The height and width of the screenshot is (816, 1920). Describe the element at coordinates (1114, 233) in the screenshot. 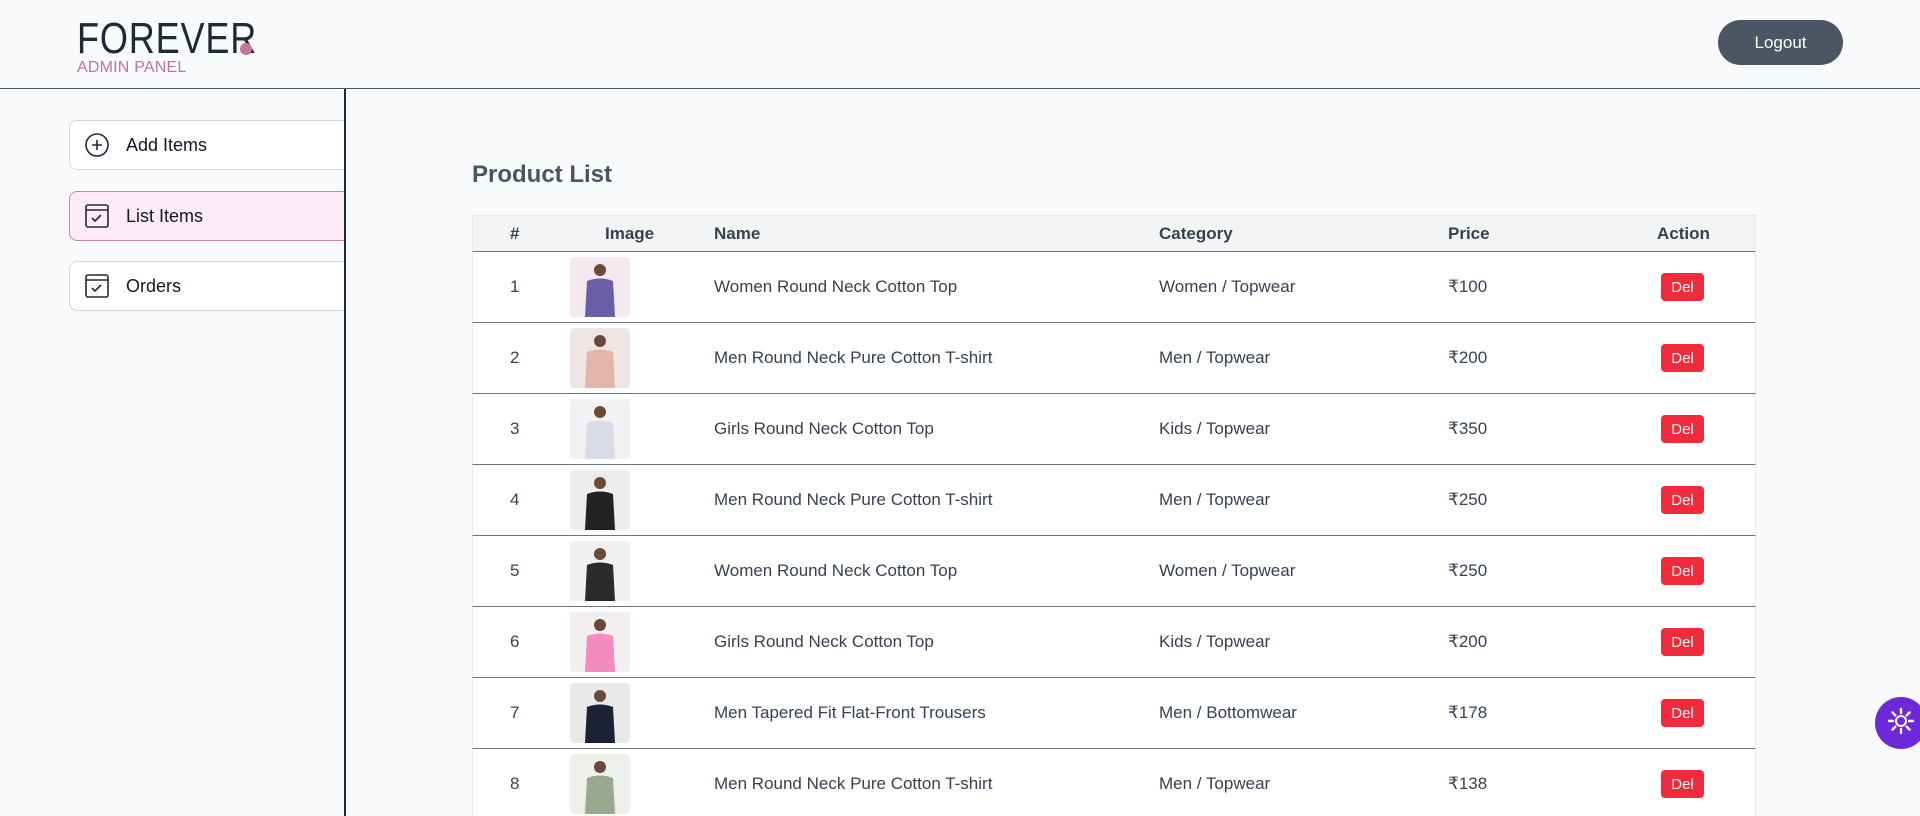

I see `table-header: # Image Name Category Price Action` at that location.